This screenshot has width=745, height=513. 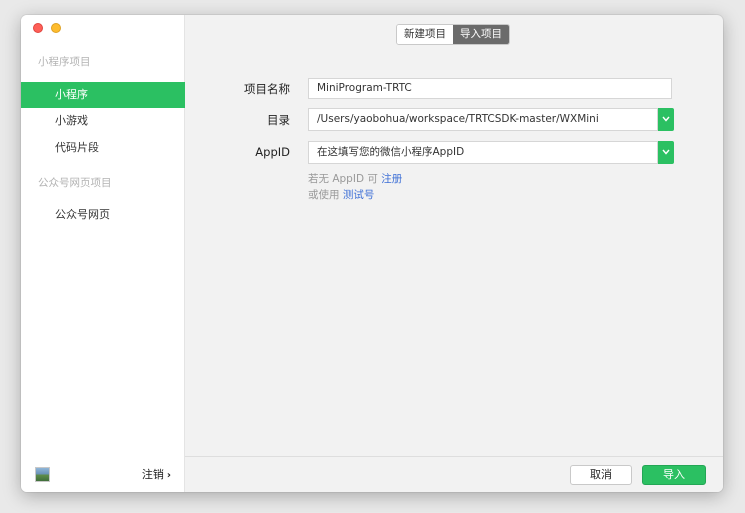 I want to click on logout-label: 注销, so click(x=152, y=474).